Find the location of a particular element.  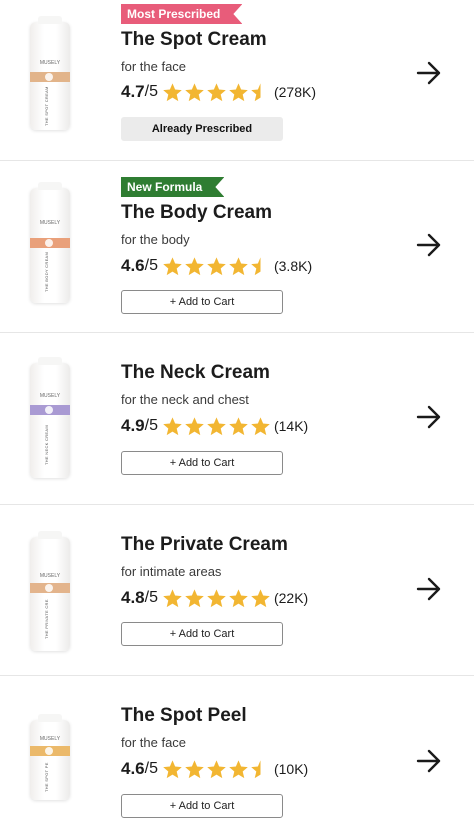

rating: 4.9 /5 (14K) is located at coordinates (214, 426).